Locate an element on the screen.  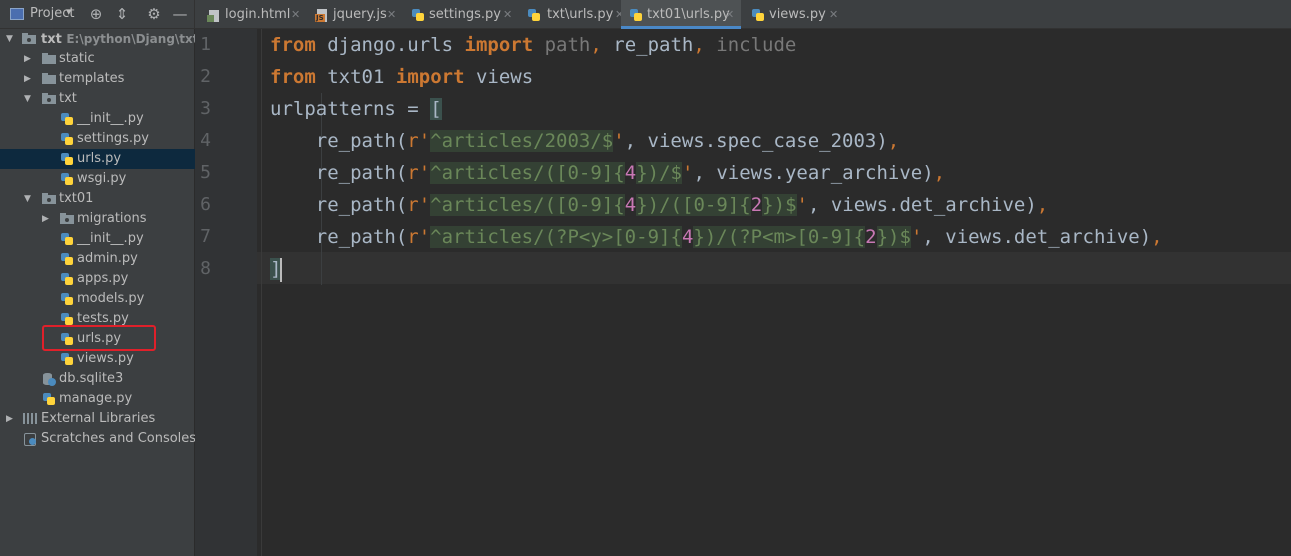
tab-txt-urls-py: txt\urls.py ✕ is located at coordinates (572, 14).